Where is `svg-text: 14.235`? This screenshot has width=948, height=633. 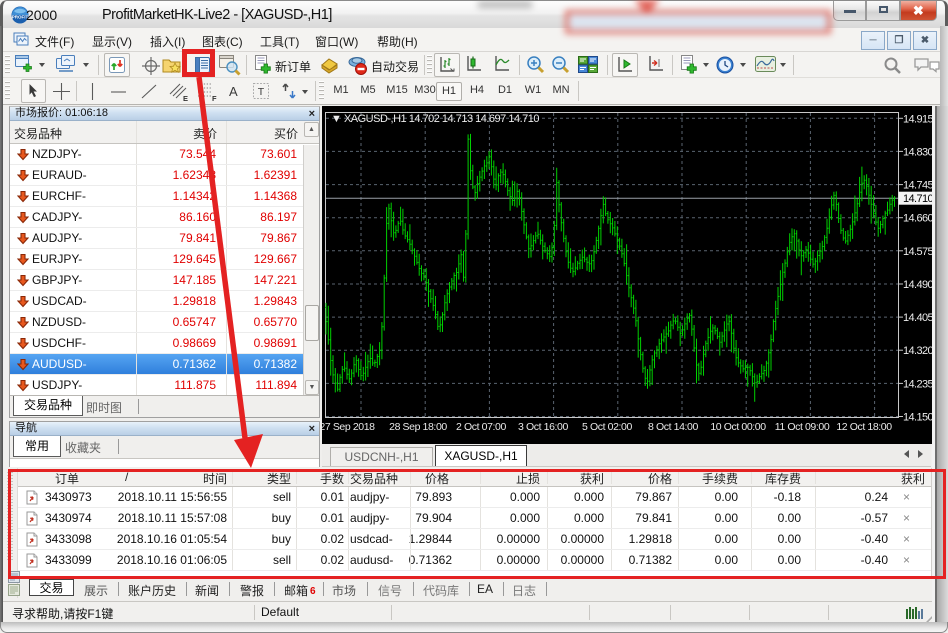 svg-text: 14.235 is located at coordinates (917, 384).